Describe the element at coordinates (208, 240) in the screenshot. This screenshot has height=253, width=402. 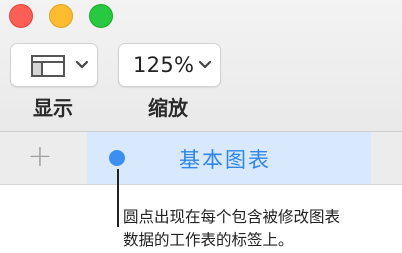
I see `callout-line-2: 数据的工作表的标签上。` at that location.